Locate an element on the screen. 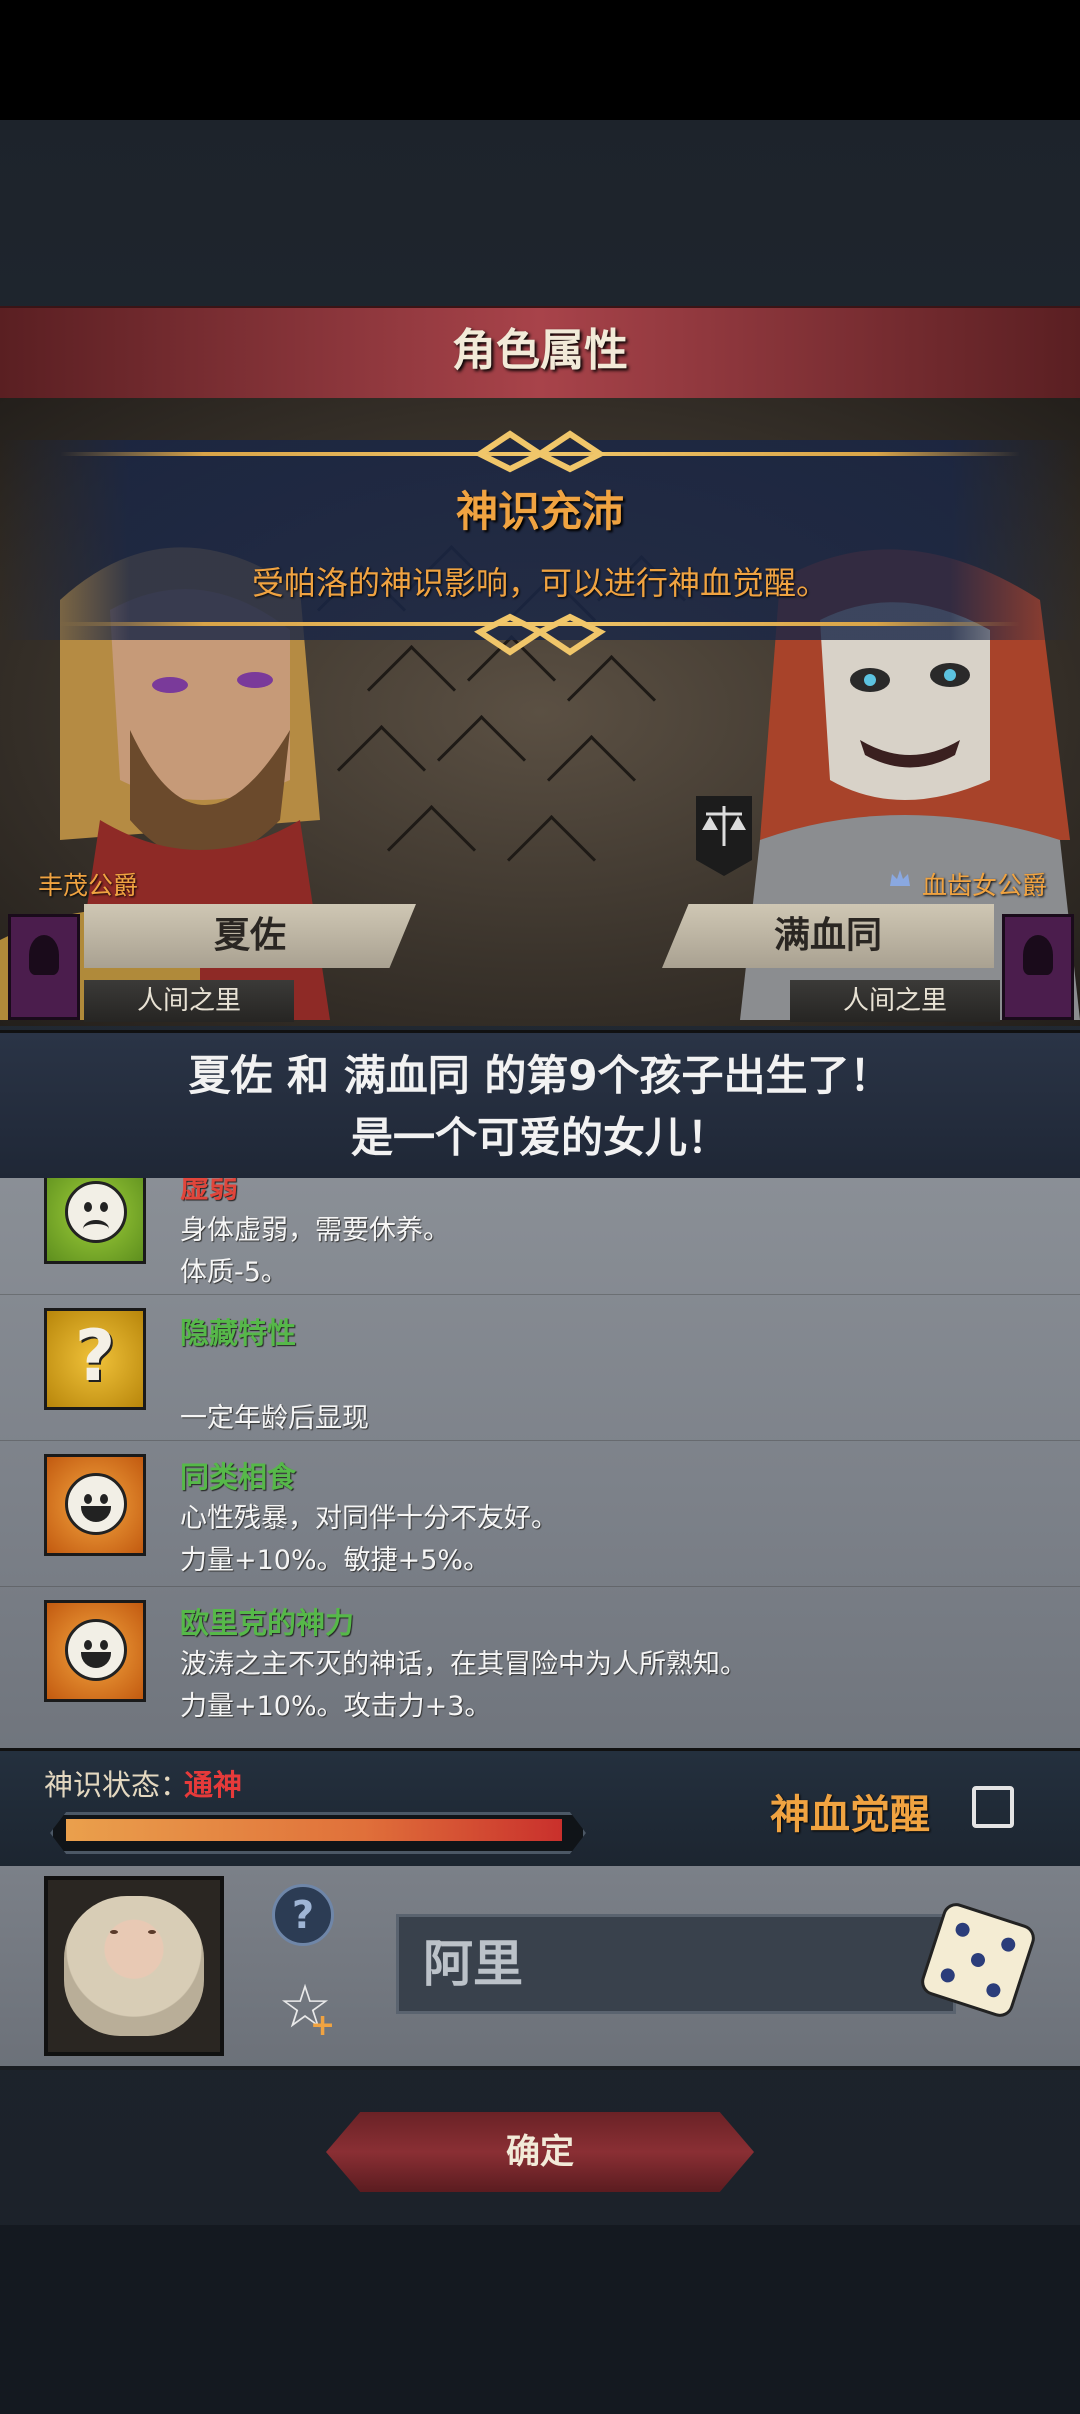 This screenshot has width=1080, height=2414. trait-item: 同类相食 心性残暴，对同伴十分不友好。 力量+10%。敏捷+5%。 is located at coordinates (540, 1513).